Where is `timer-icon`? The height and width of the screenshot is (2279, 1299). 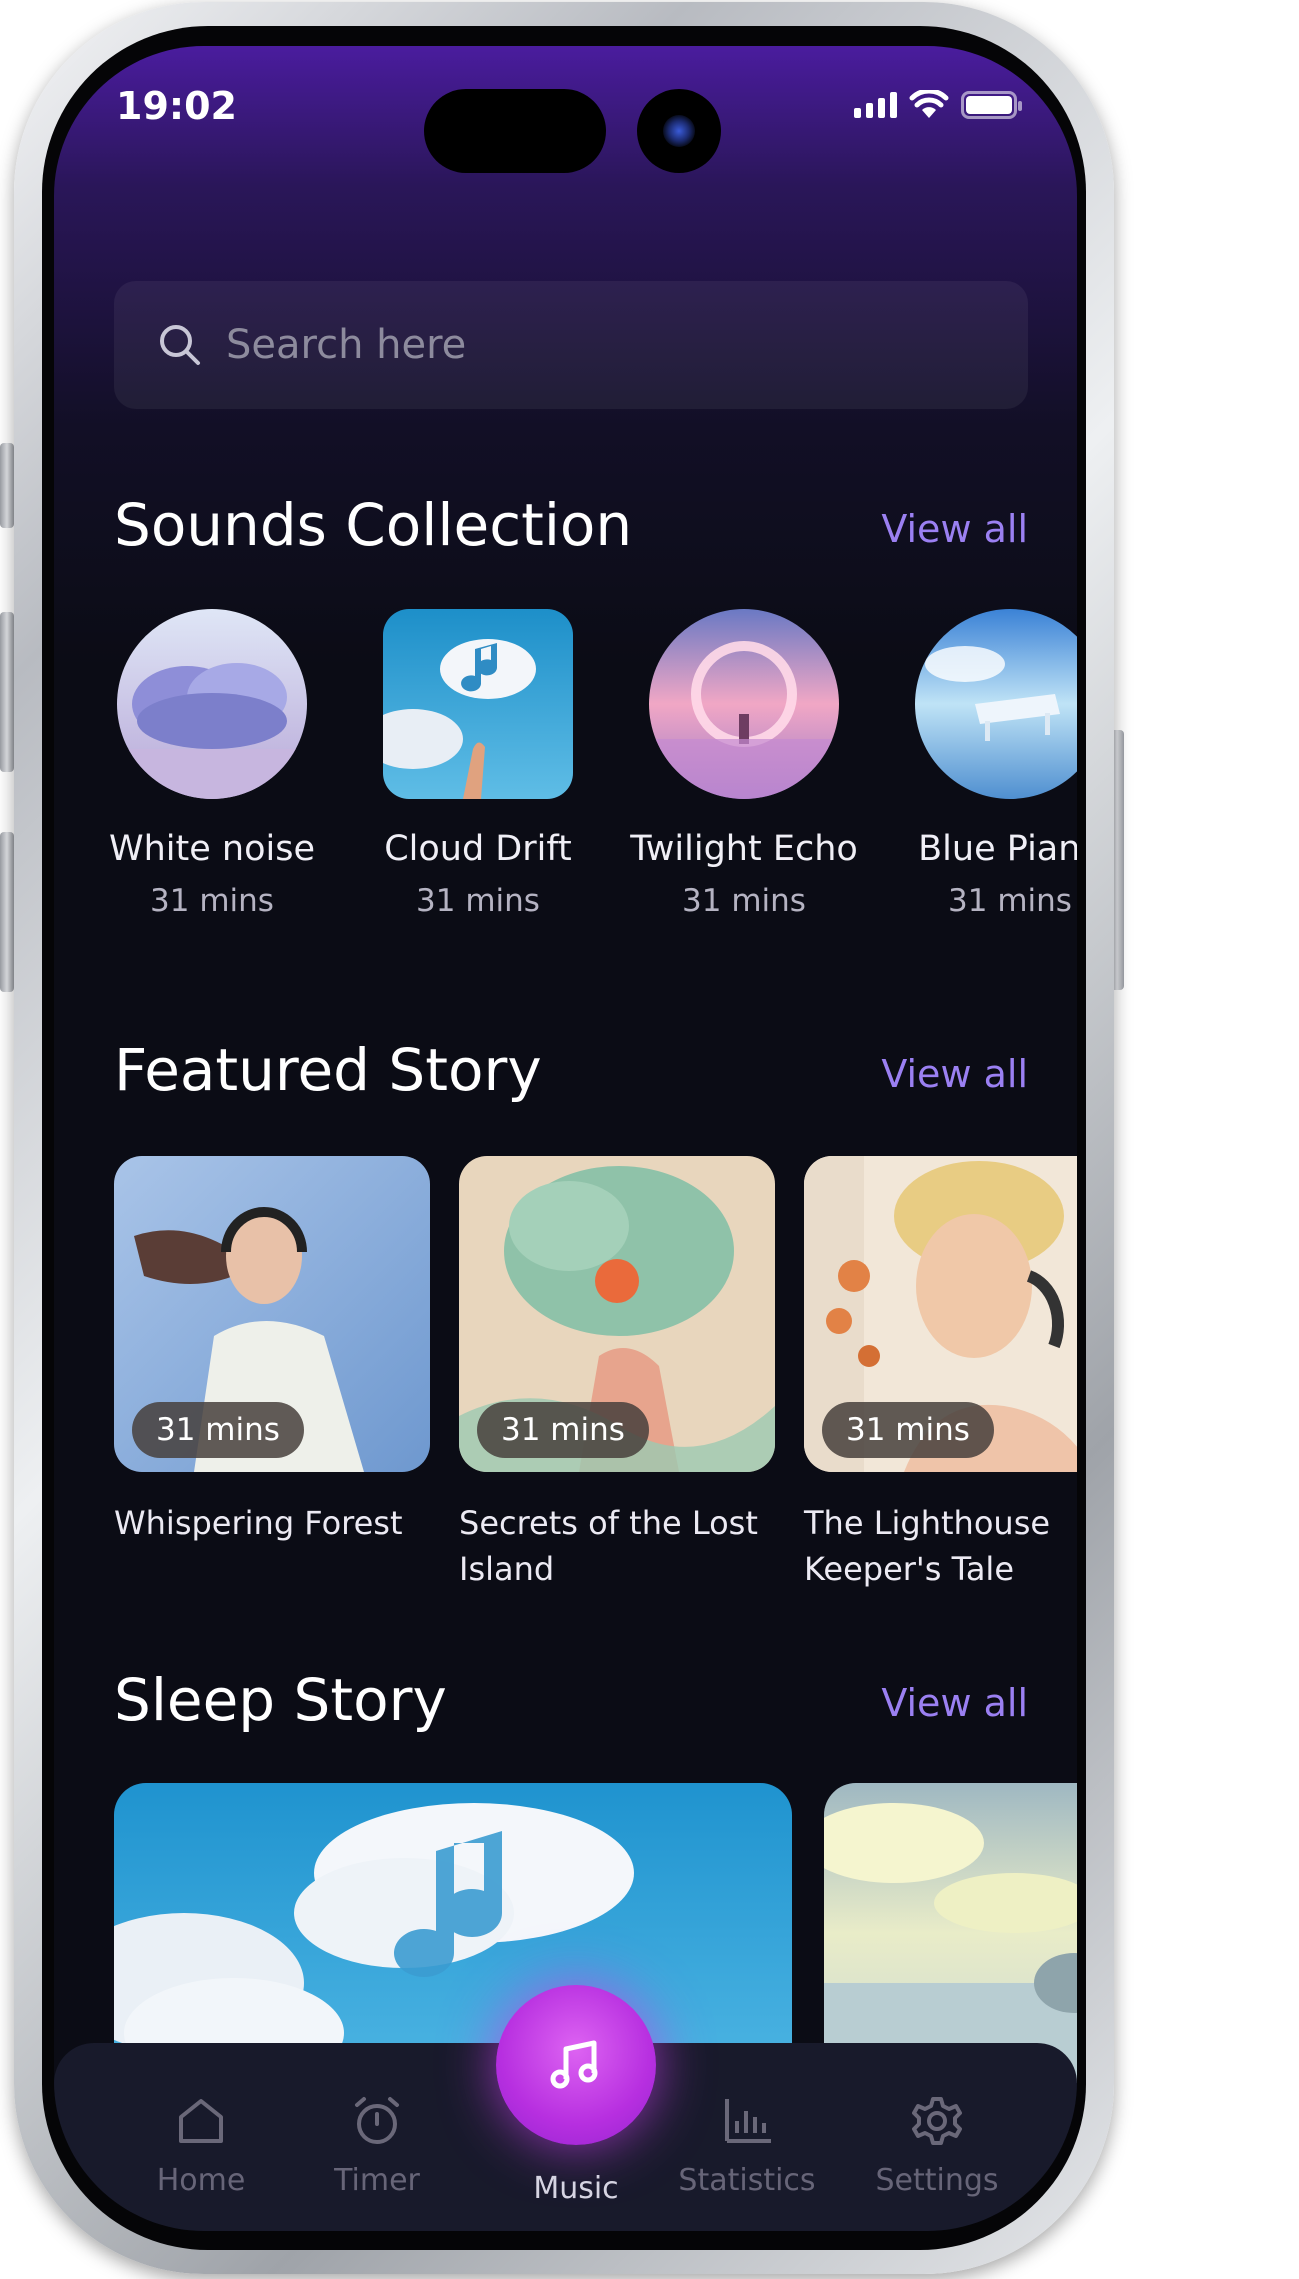 timer-icon is located at coordinates (377, 2120).